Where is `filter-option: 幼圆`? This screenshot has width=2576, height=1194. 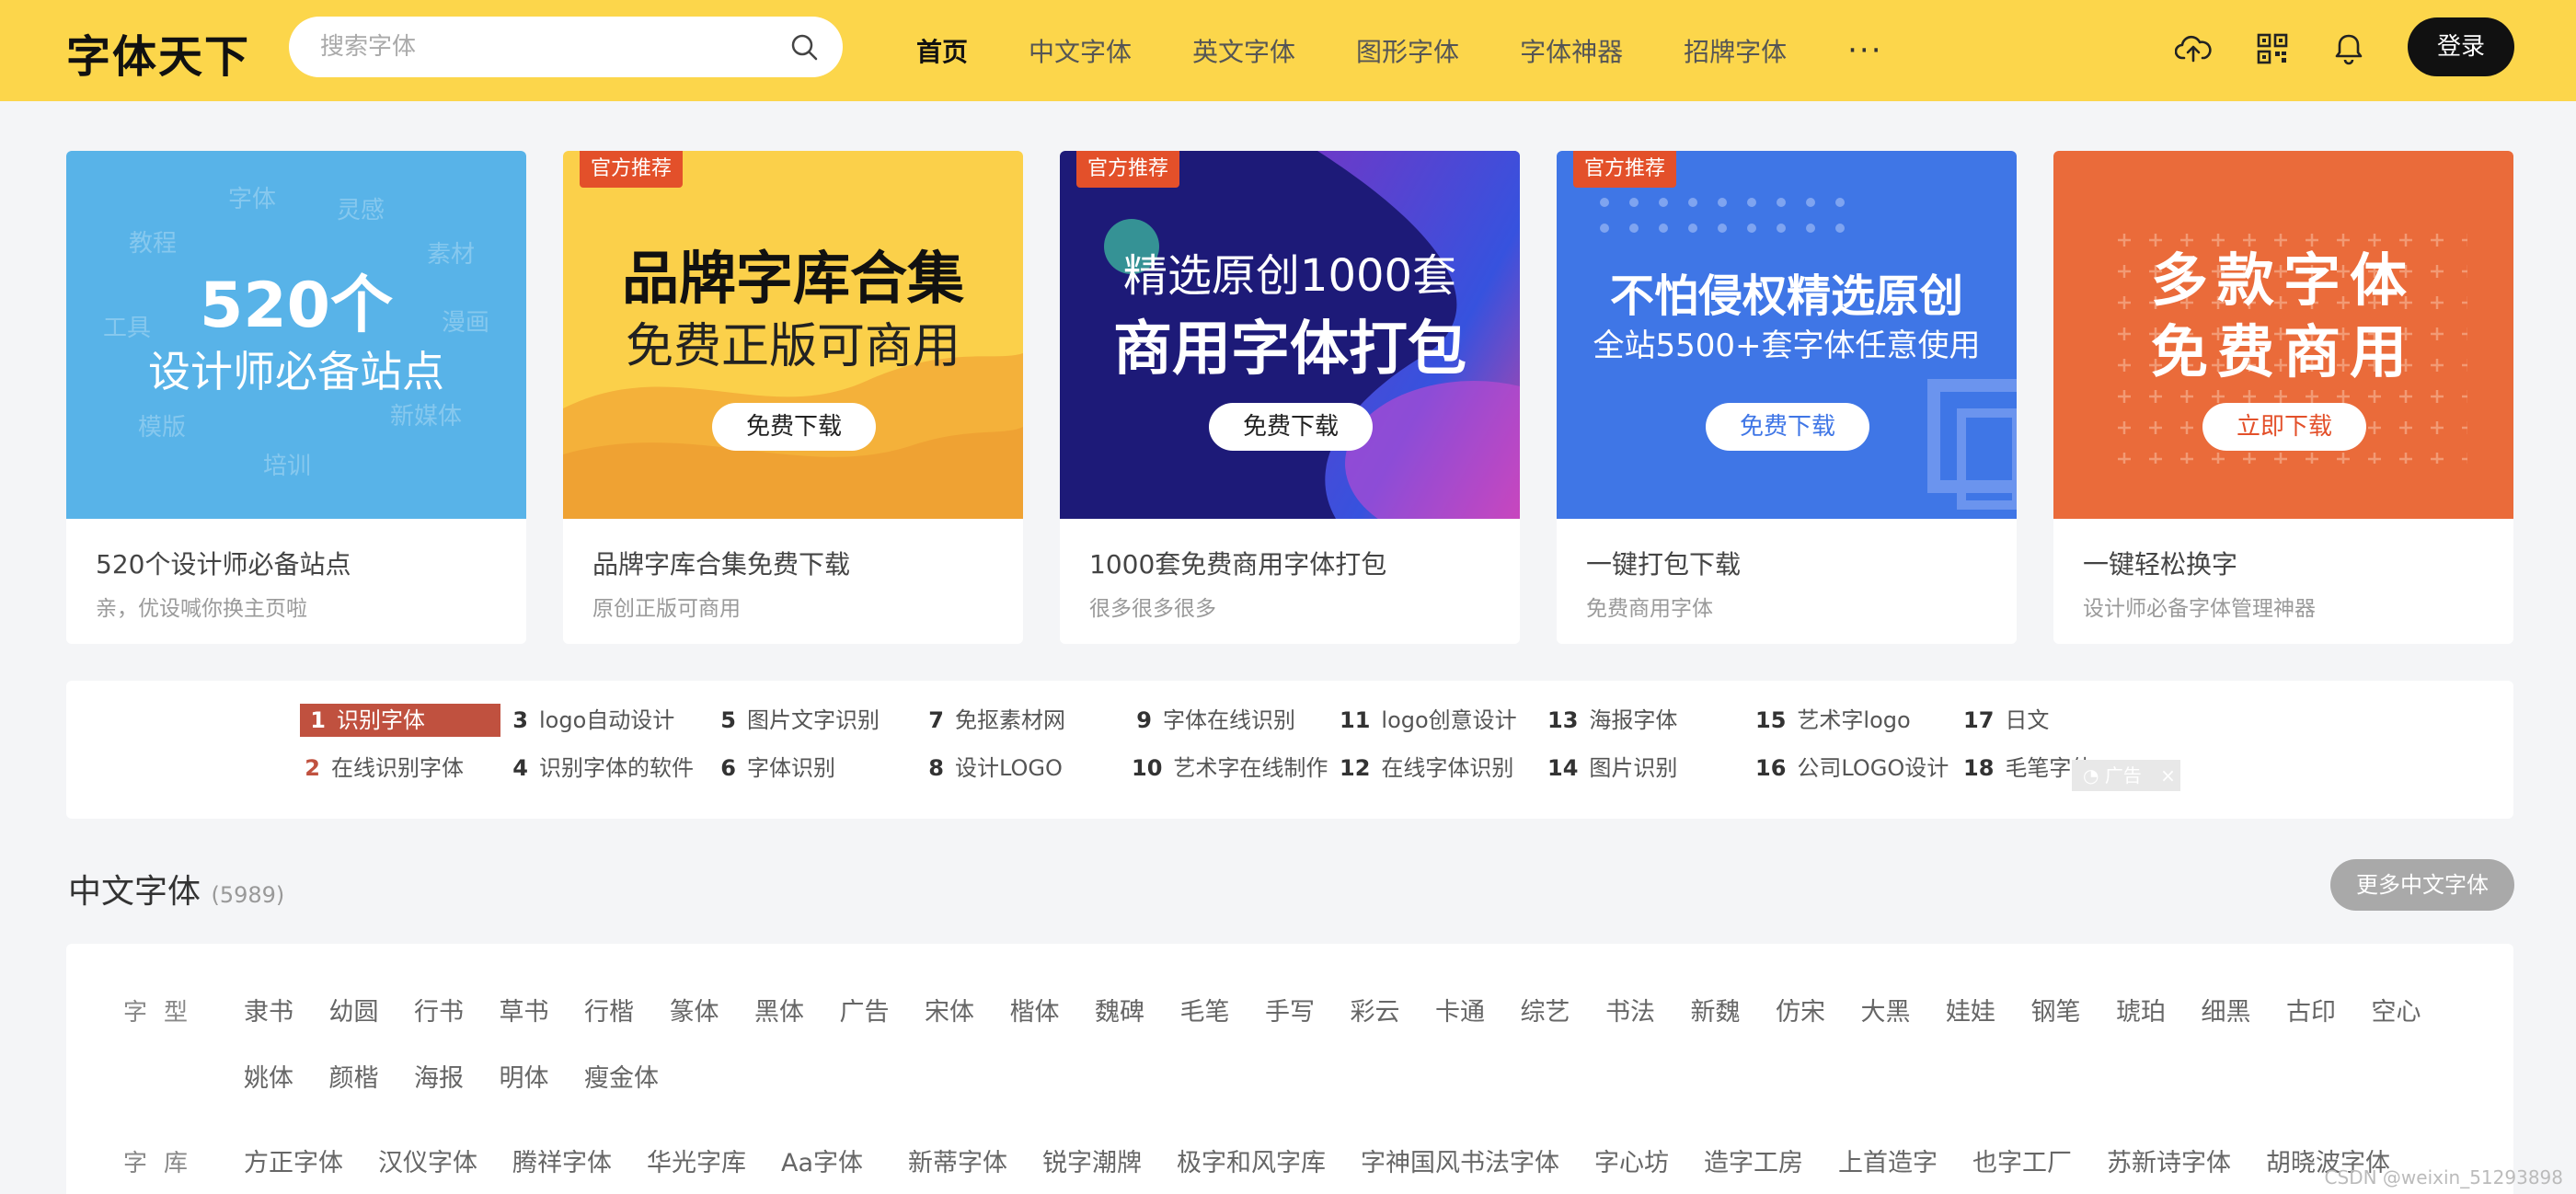 filter-option: 幼圆 is located at coordinates (354, 1010).